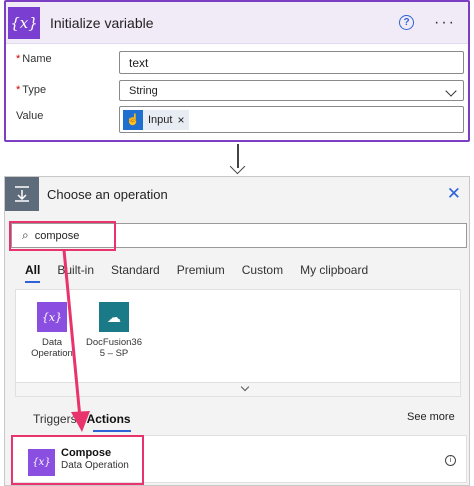 Image resolution: width=474 pixels, height=486 pixels. I want to click on tab-my-clipboard: My clipboard, so click(334, 270).